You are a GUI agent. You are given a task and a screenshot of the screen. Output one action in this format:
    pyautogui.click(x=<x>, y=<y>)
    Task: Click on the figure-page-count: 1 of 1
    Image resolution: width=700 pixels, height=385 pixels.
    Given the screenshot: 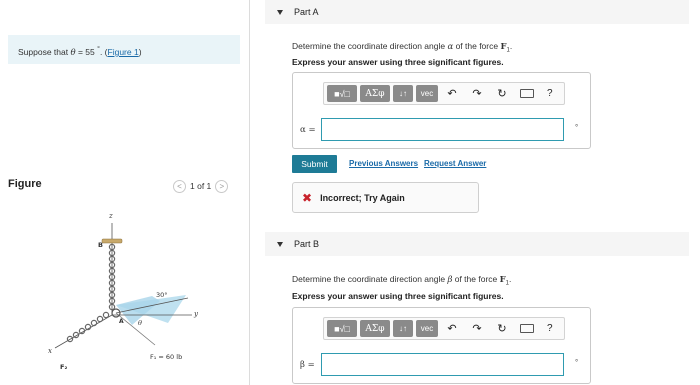 What is the action you would take?
    pyautogui.click(x=201, y=186)
    